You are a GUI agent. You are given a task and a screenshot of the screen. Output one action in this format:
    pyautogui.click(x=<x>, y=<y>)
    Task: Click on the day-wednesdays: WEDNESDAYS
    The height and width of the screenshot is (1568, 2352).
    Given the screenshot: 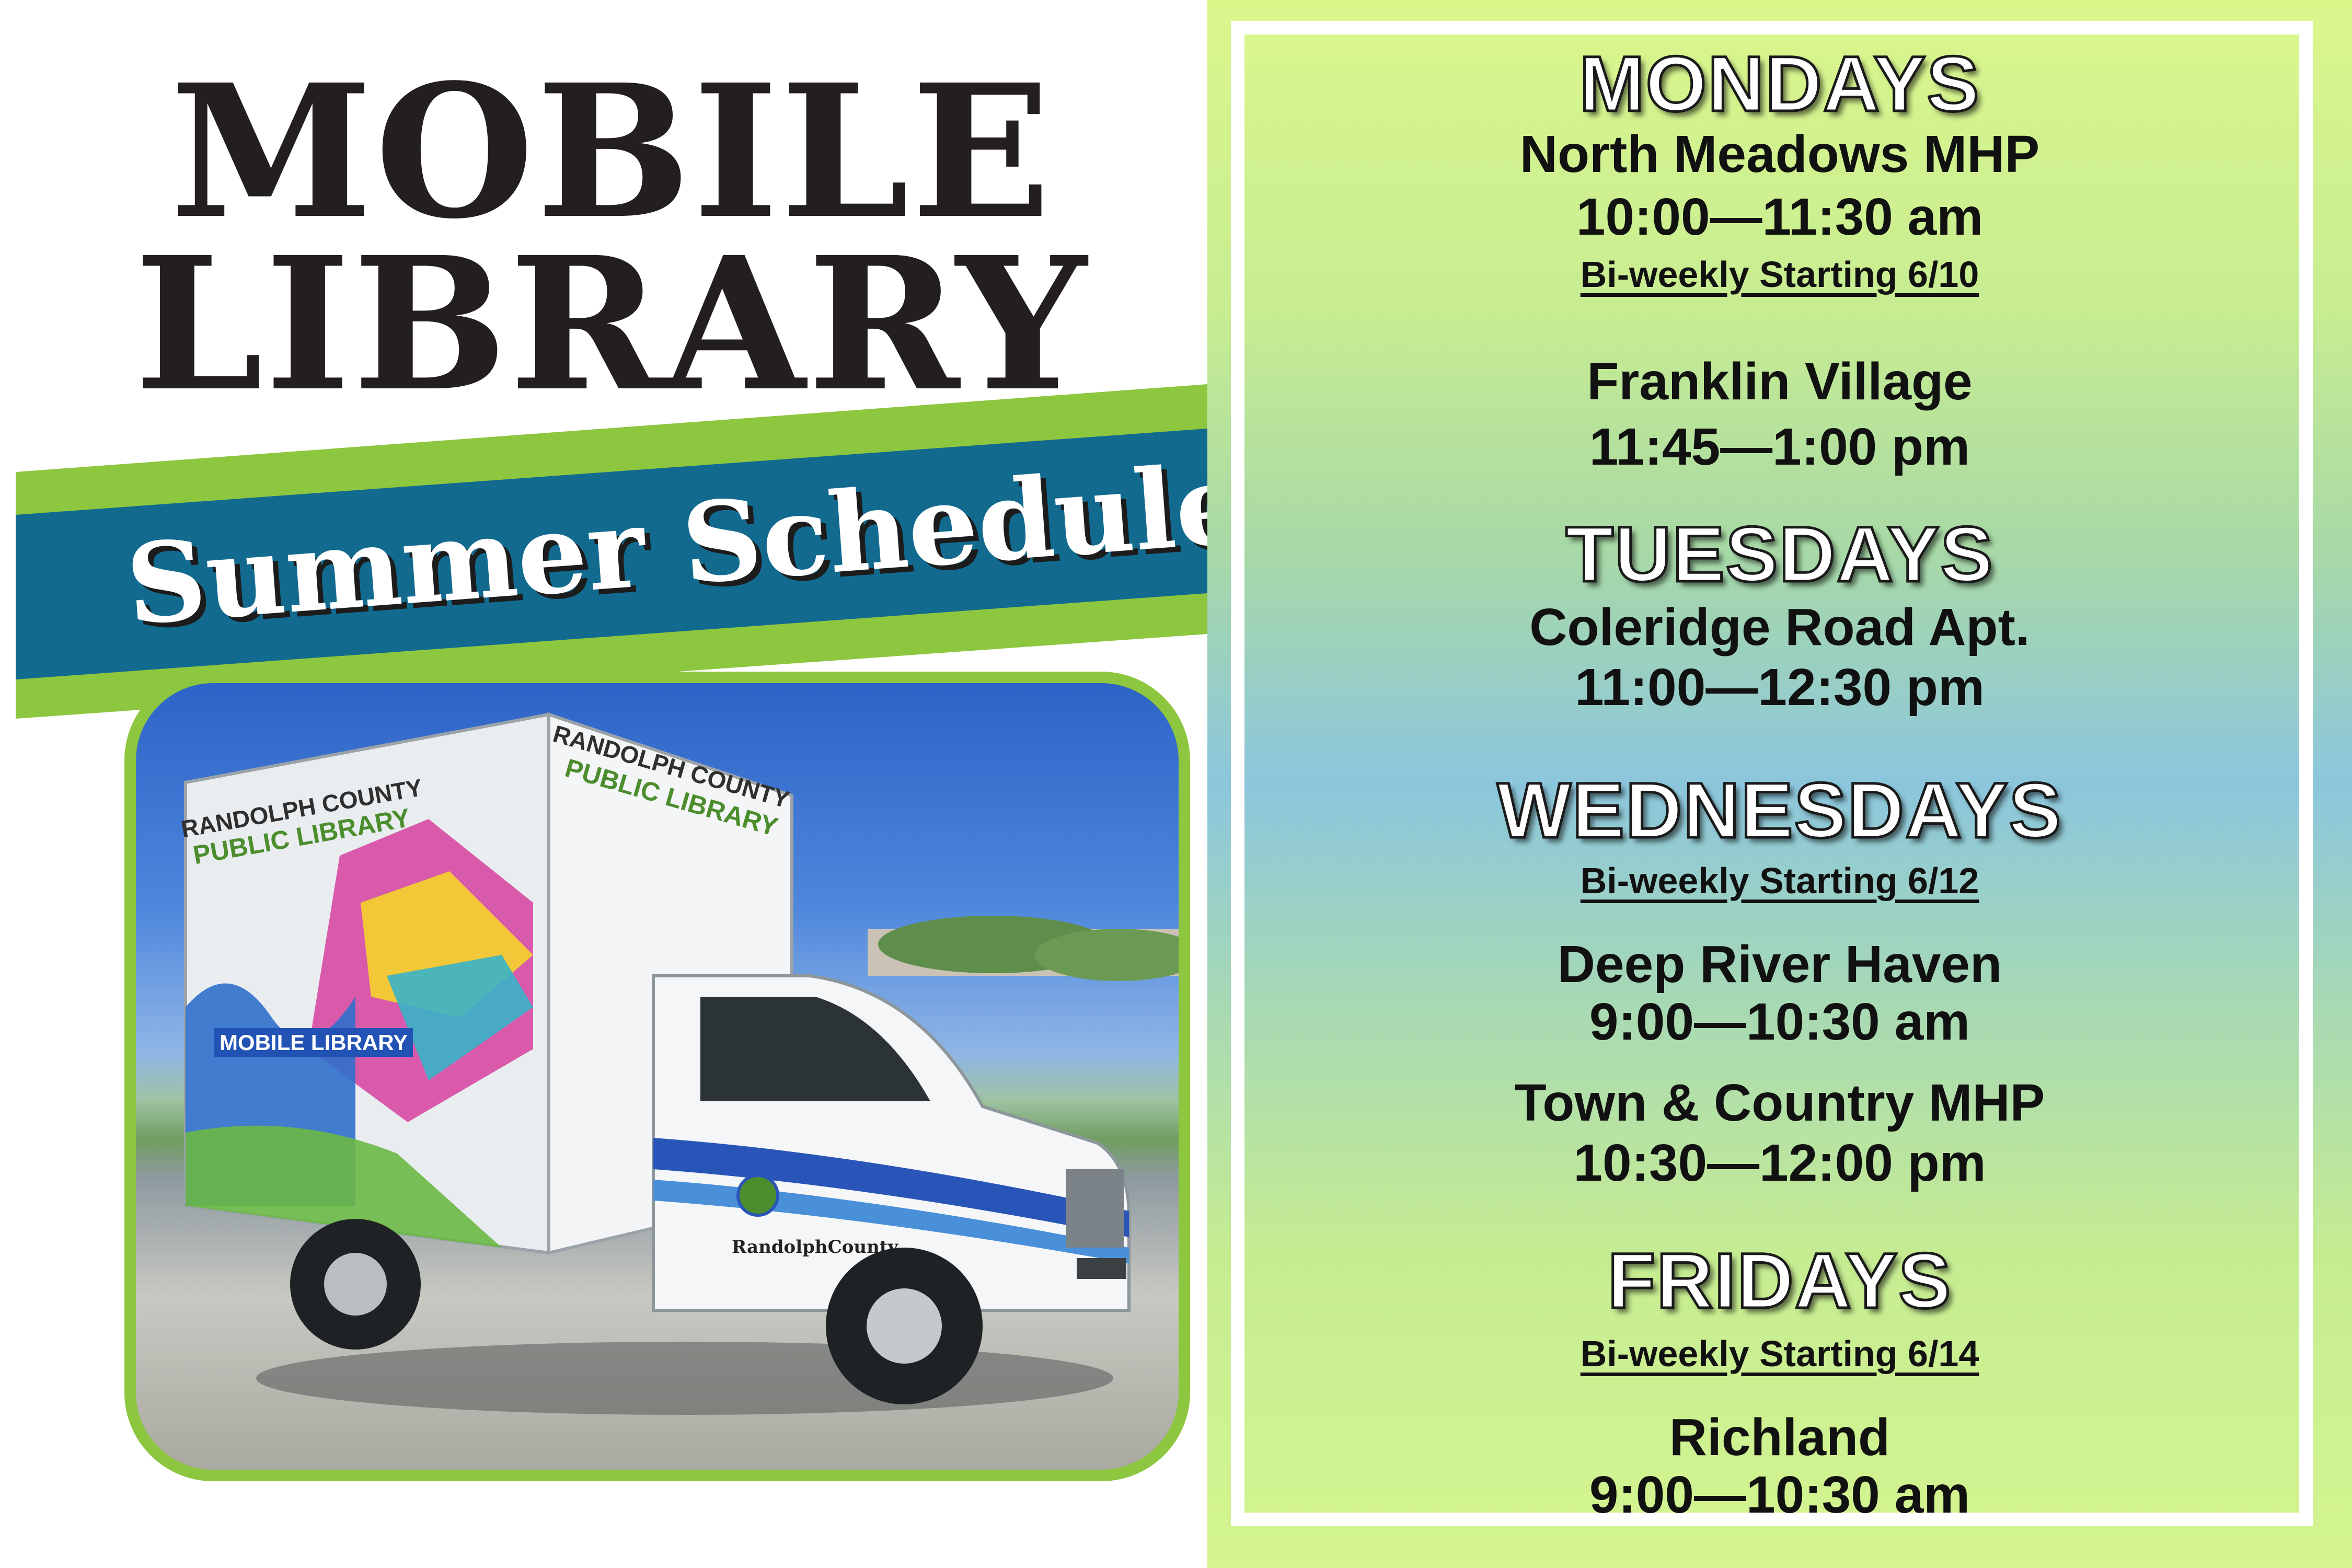 What is the action you would take?
    pyautogui.click(x=1779, y=810)
    